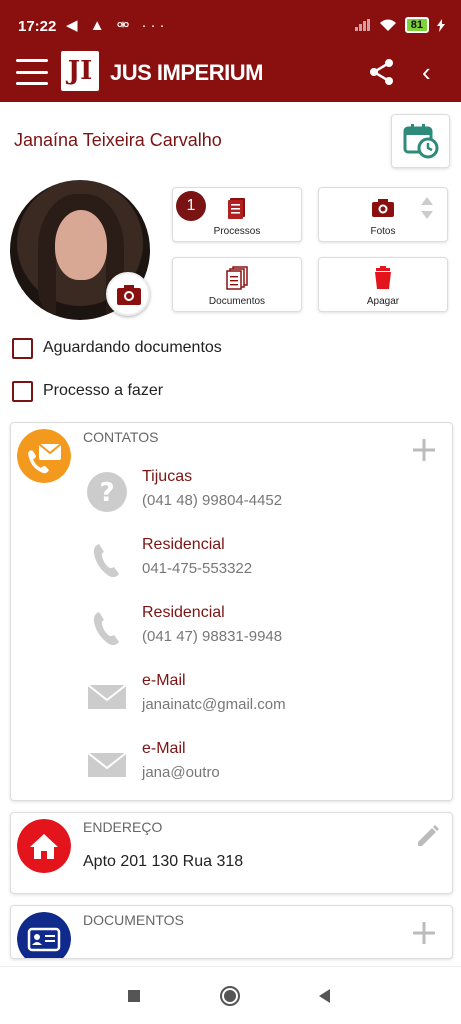 The width and height of the screenshot is (461, 1024). Describe the element at coordinates (428, 836) in the screenshot. I see `edit-icon` at that location.